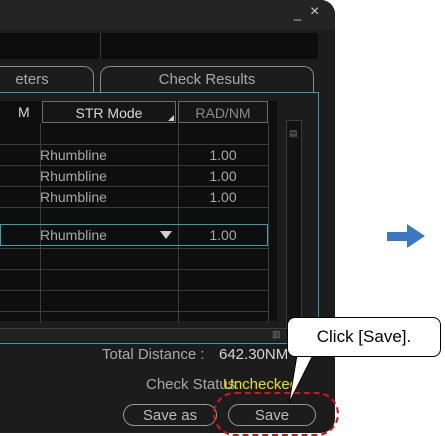 Image resolution: width=445 pixels, height=436 pixels. What do you see at coordinates (134, 235) in the screenshot?
I see `selected-row-outline` at bounding box center [134, 235].